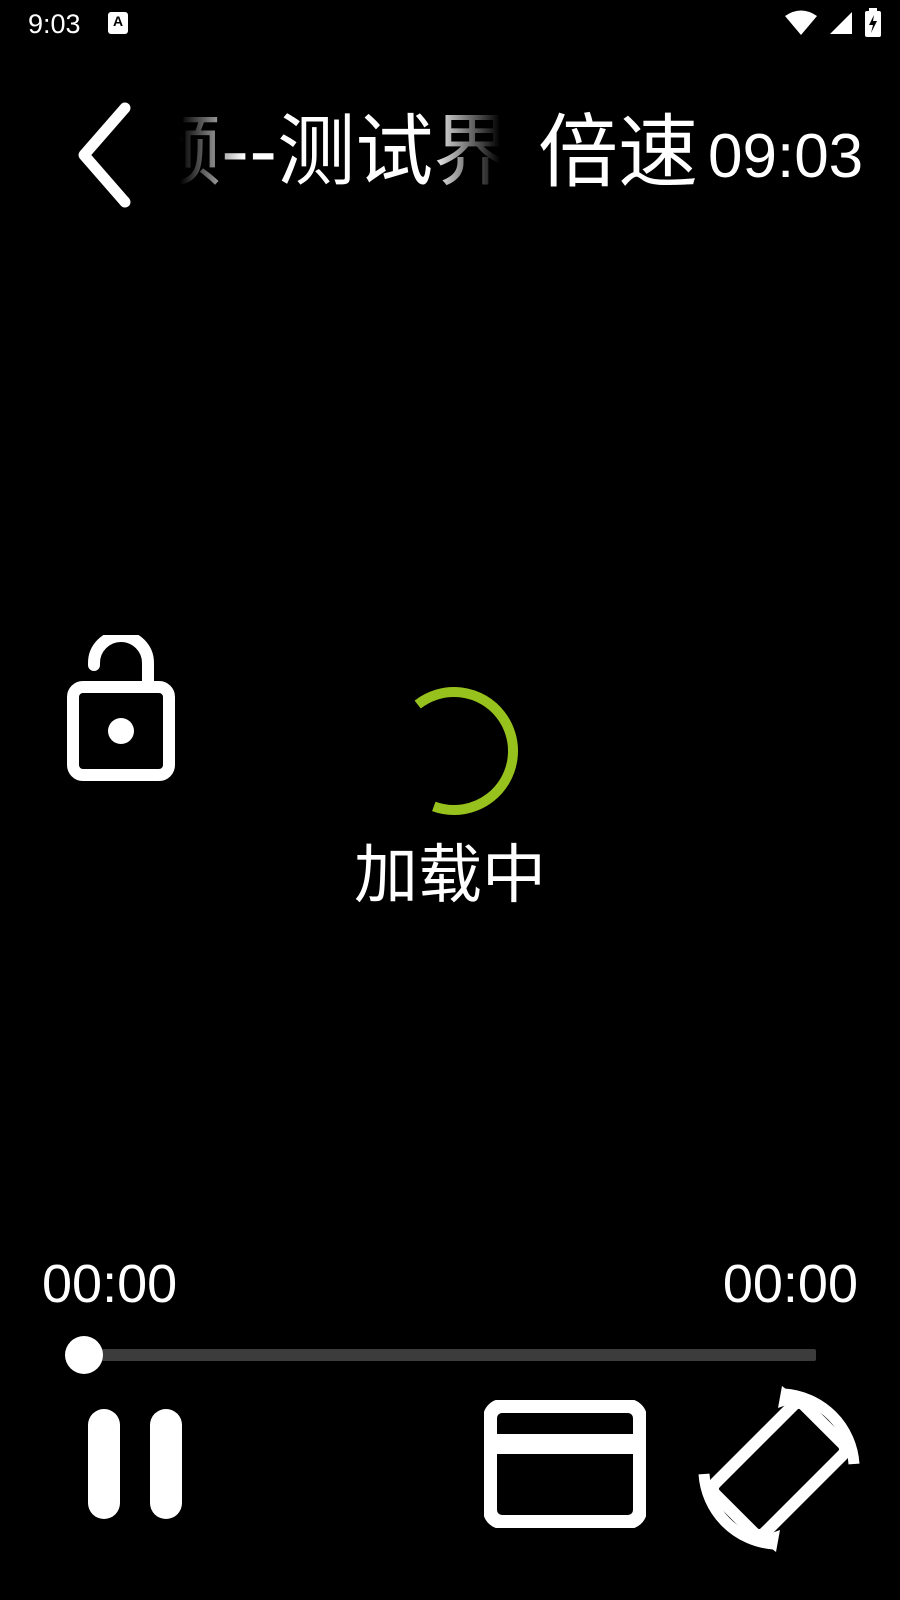 This screenshot has height=1600, width=900. Describe the element at coordinates (54, 24) in the screenshot. I see `status-time: 9:03` at that location.